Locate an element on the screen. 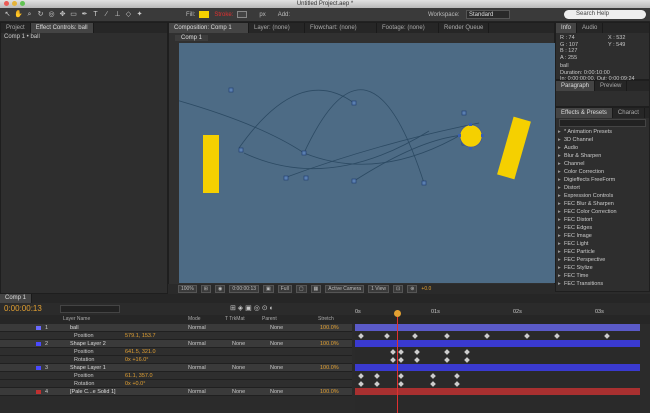  rotate-tool-icon: ↻ is located at coordinates (40, 14).